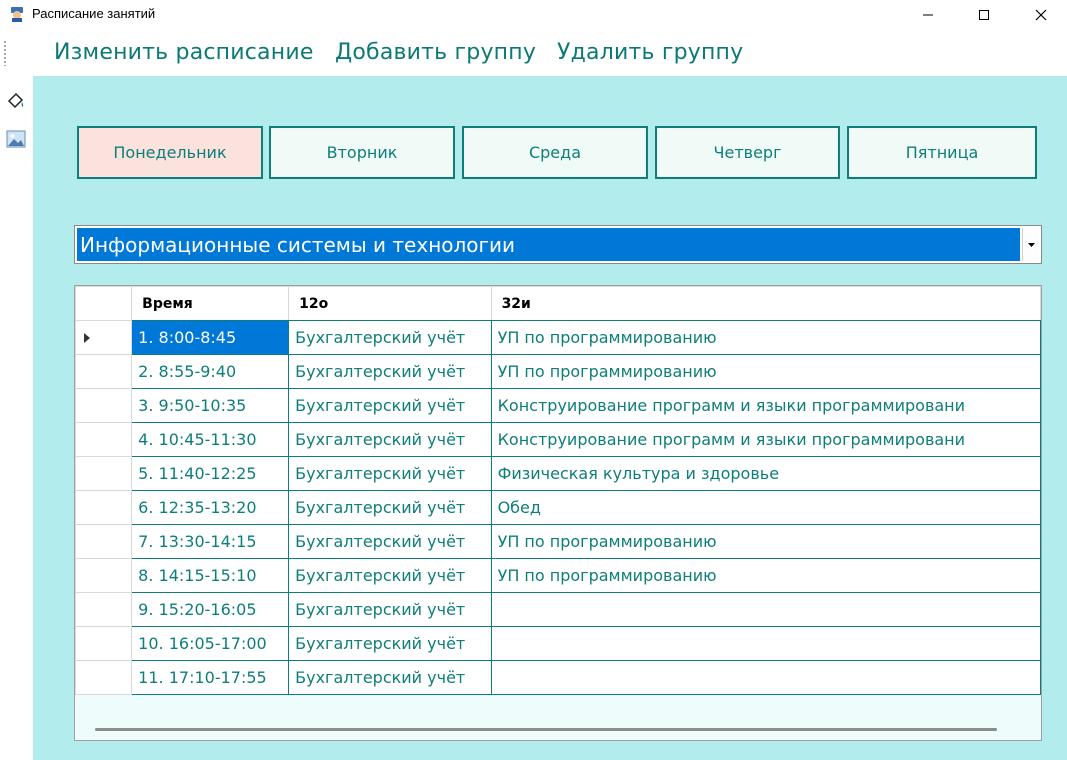 The image size is (1067, 760). What do you see at coordinates (548, 244) in the screenshot?
I see `specialty-select-value: Информационные системы и технологии` at bounding box center [548, 244].